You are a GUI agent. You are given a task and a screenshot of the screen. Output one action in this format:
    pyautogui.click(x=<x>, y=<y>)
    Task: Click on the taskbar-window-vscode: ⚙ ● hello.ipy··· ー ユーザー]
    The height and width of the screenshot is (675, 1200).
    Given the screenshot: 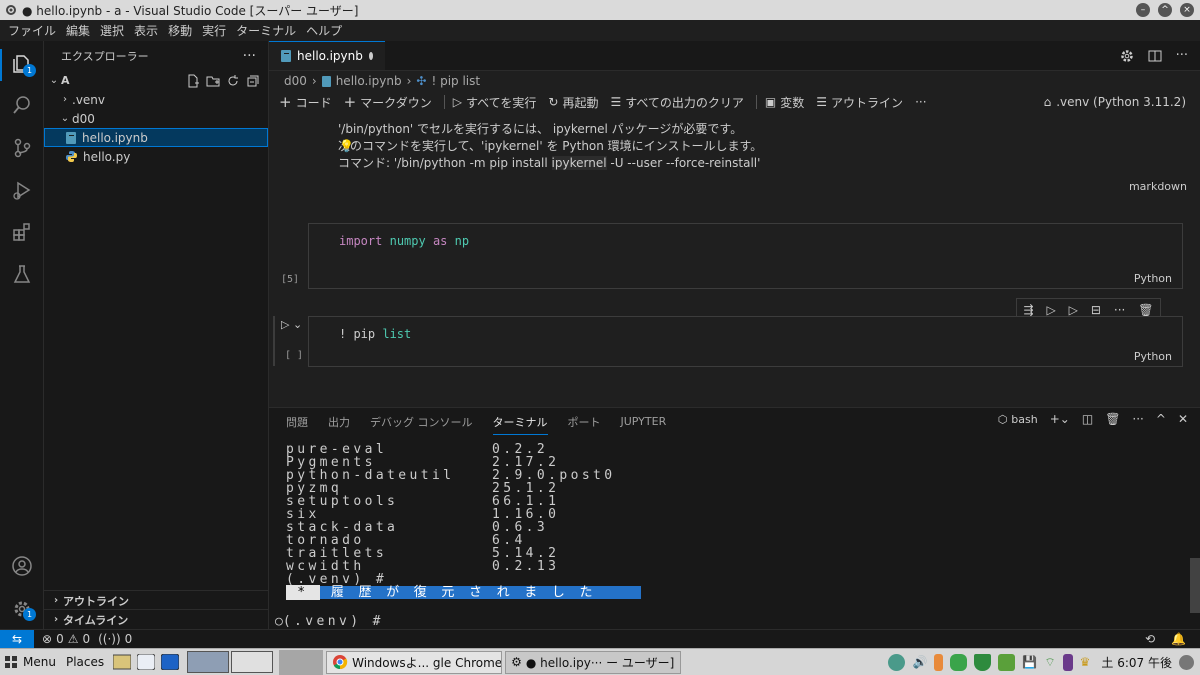 What is the action you would take?
    pyautogui.click(x=593, y=662)
    